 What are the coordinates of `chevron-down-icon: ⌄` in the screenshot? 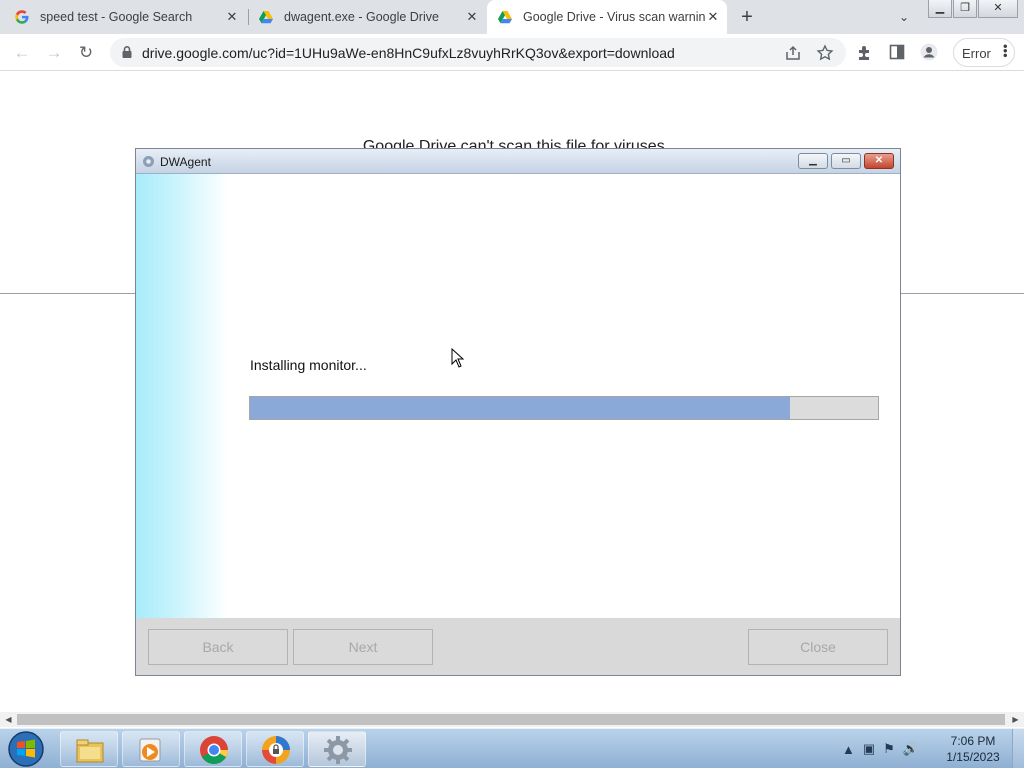 It's located at (904, 17).